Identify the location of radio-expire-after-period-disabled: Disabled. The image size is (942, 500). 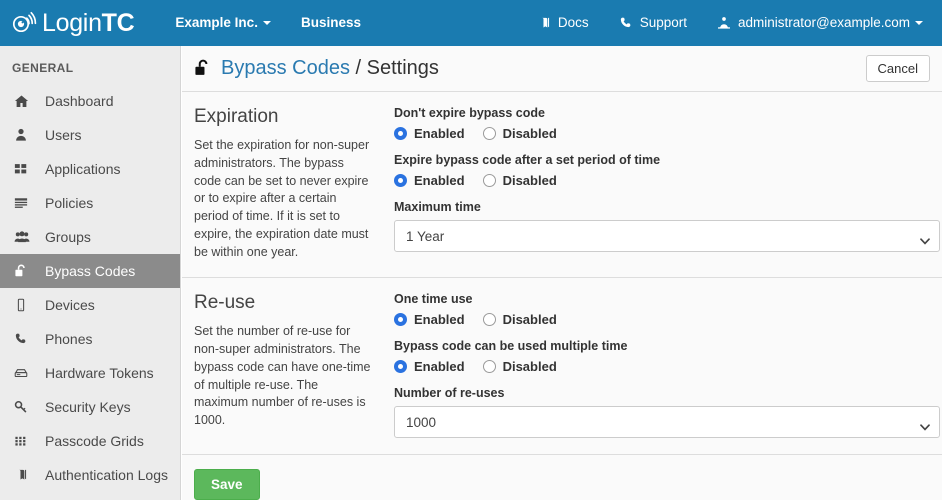
(519, 180).